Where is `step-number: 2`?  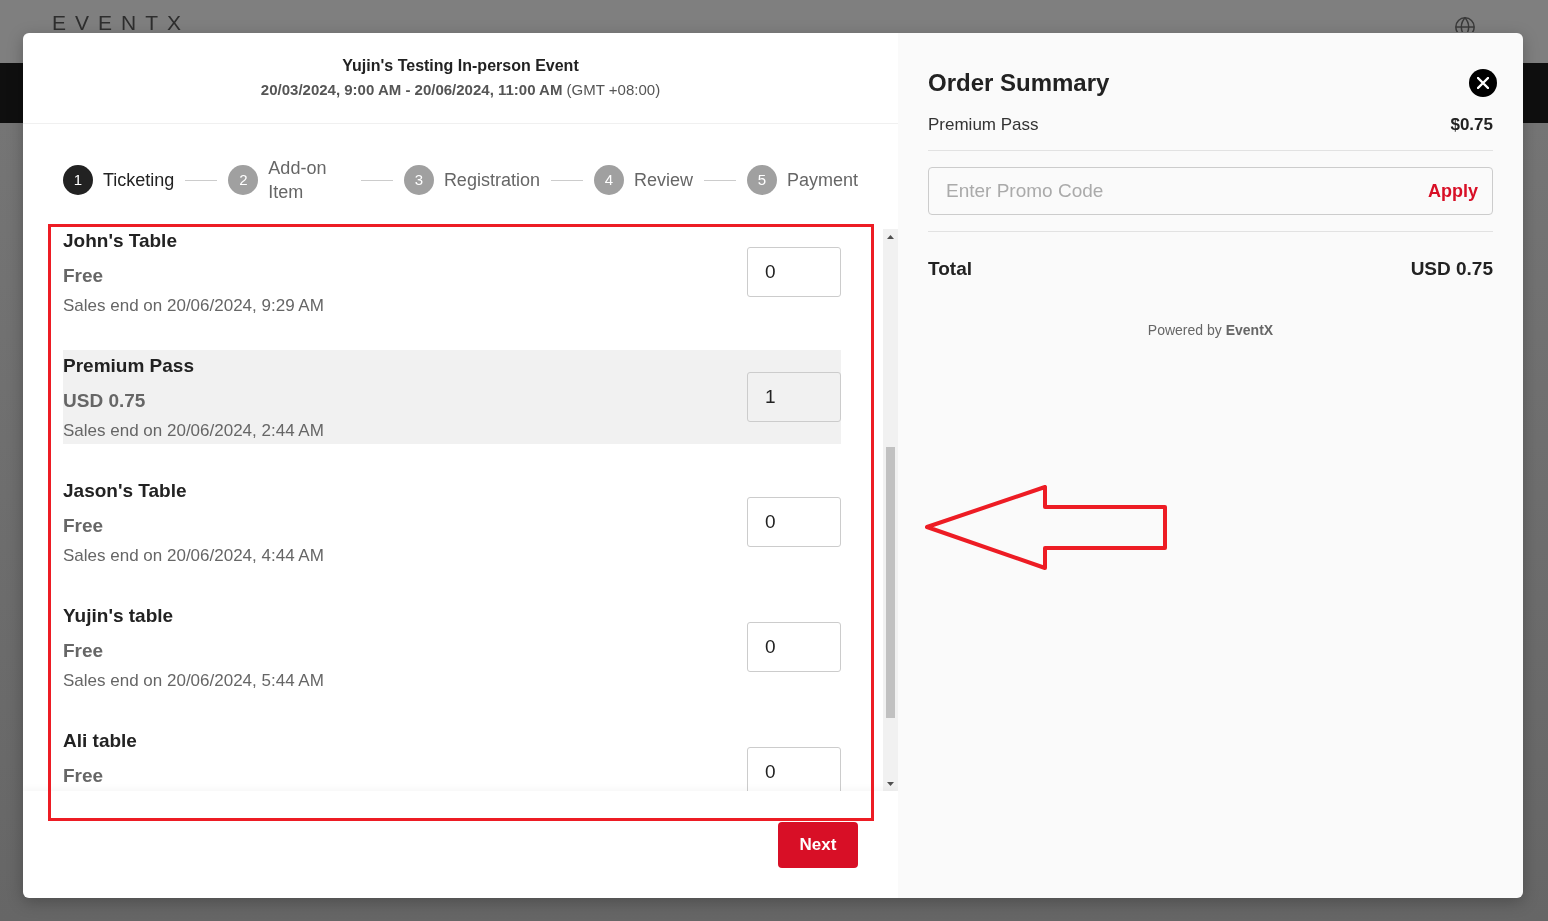 step-number: 2 is located at coordinates (243, 180).